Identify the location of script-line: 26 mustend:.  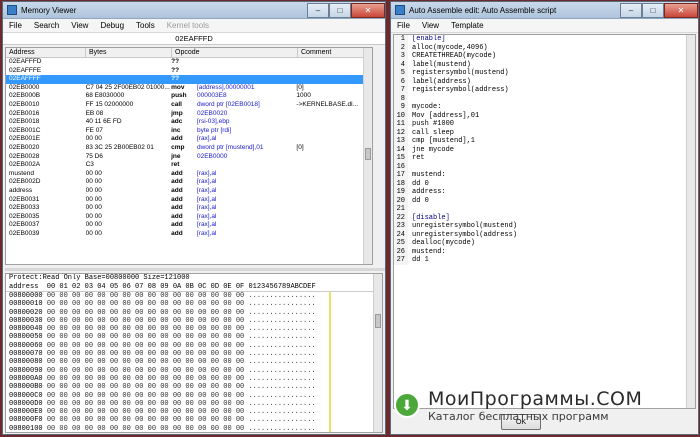
(544, 251).